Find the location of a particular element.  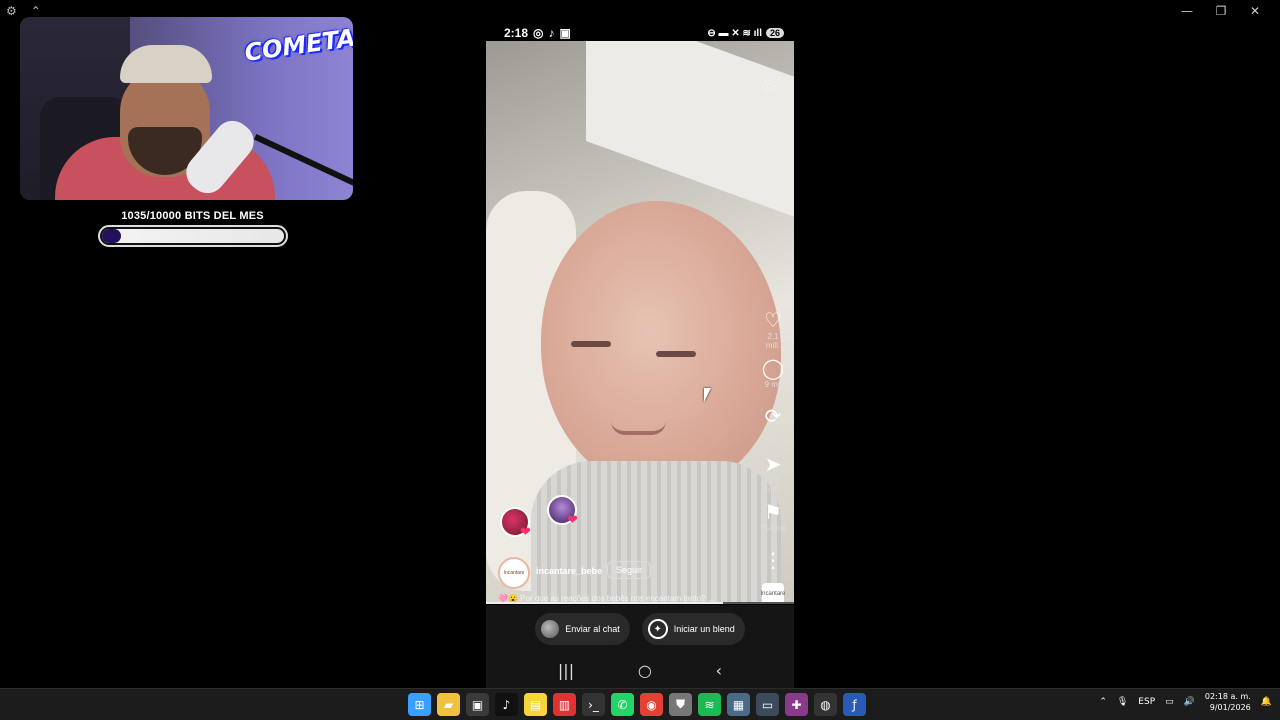

instagram-icon: ◎ is located at coordinates (538, 33).